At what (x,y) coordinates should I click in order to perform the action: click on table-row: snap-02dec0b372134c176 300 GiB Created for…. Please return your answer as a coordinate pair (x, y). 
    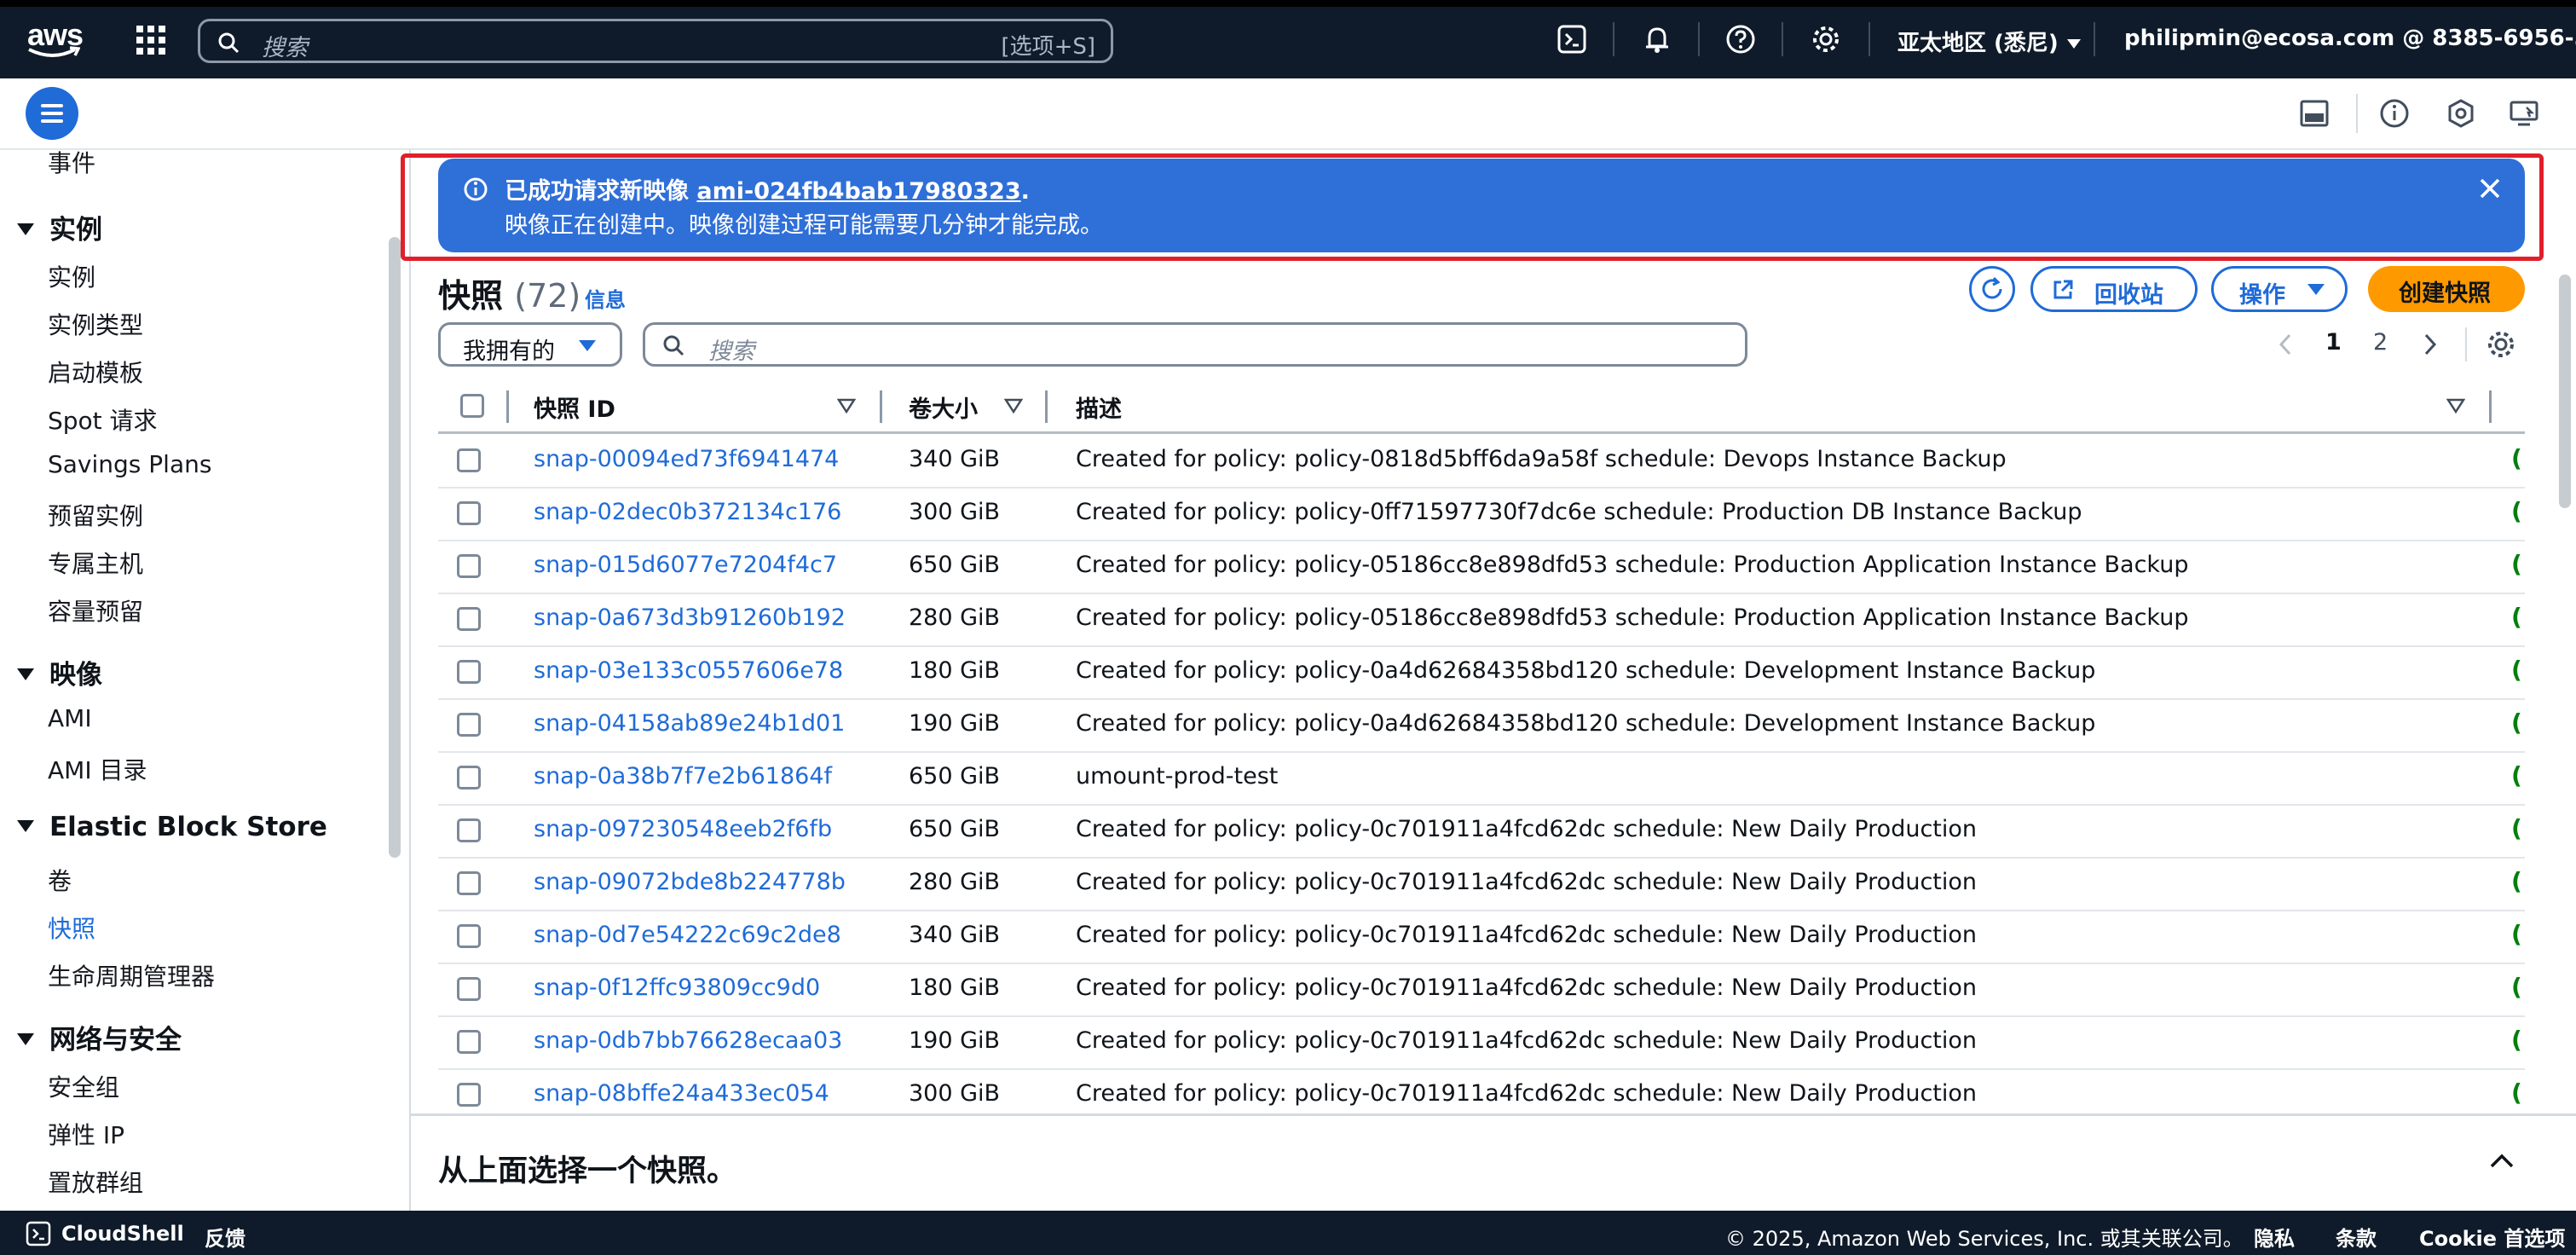
    Looking at the image, I should click on (1481, 514).